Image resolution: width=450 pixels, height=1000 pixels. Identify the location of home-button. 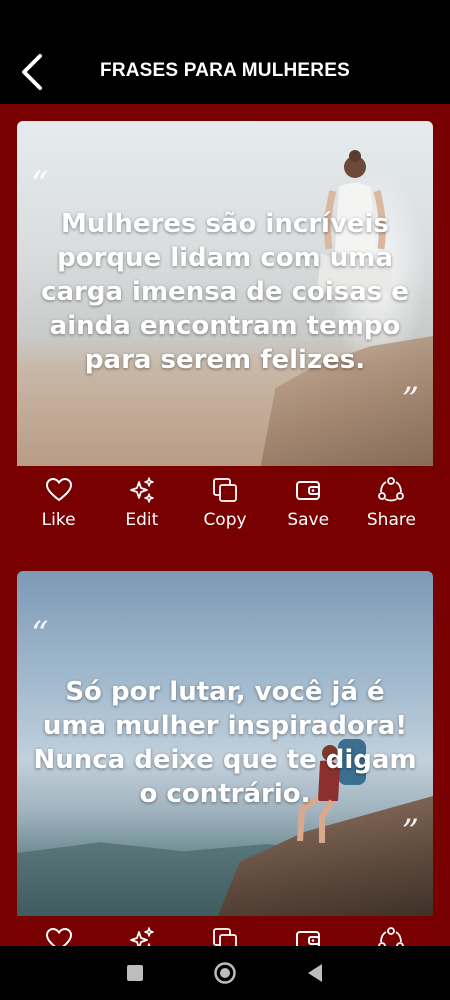
(225, 973).